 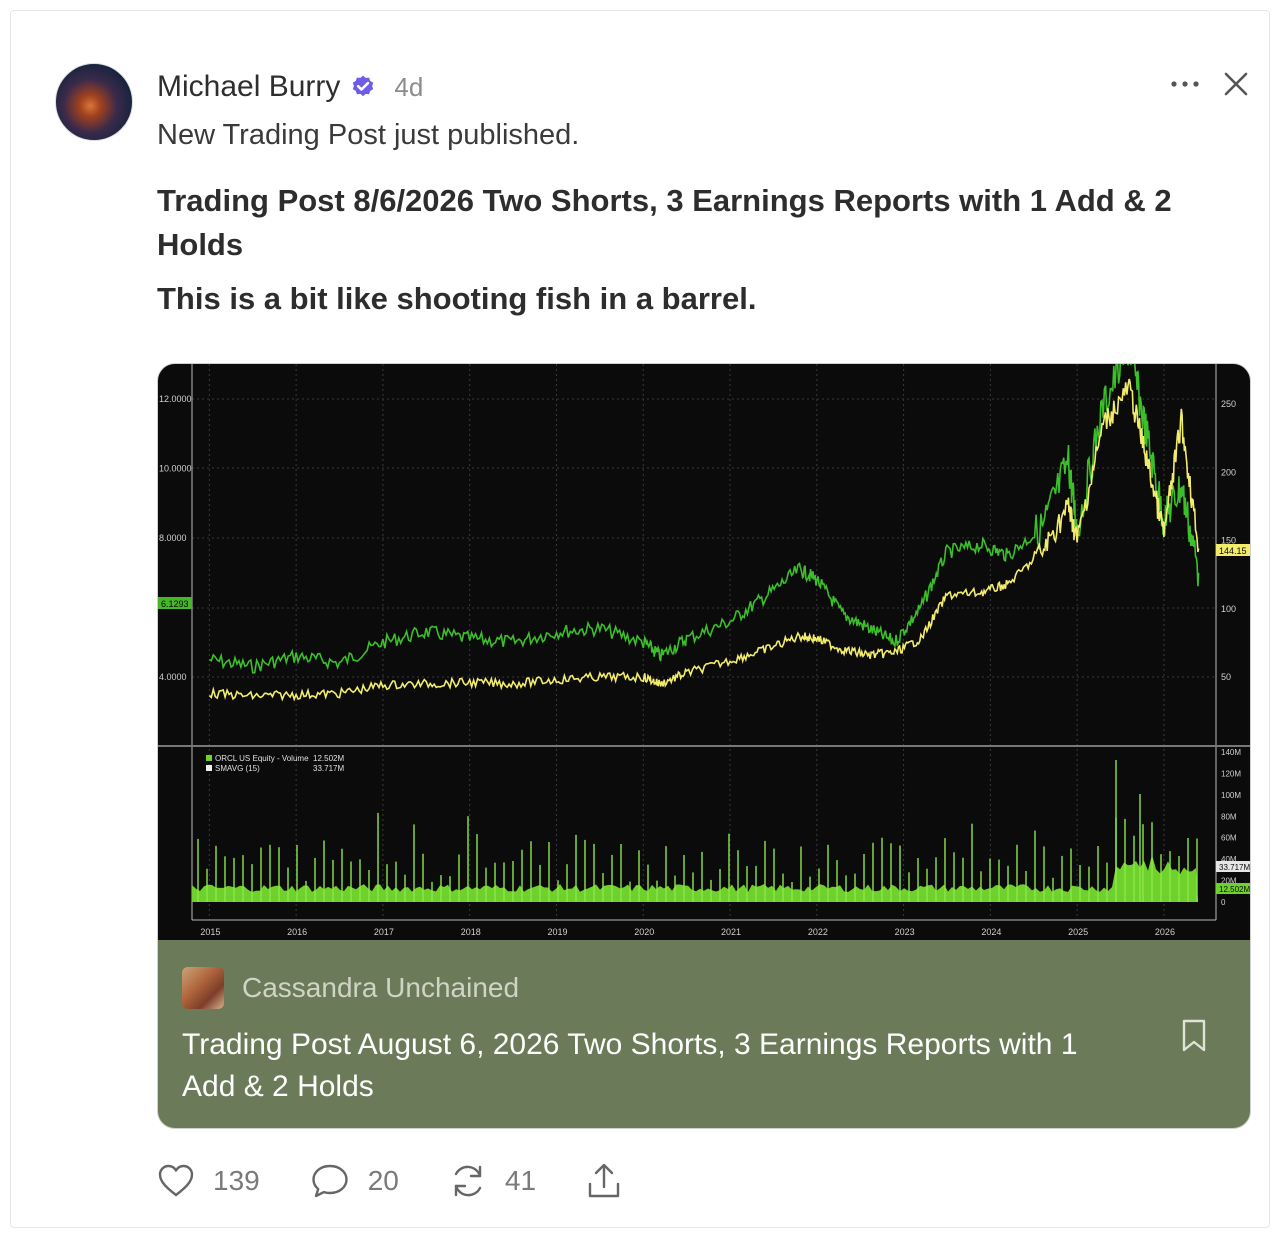 What do you see at coordinates (1228, 609) in the screenshot?
I see `right-tick-label: 100` at bounding box center [1228, 609].